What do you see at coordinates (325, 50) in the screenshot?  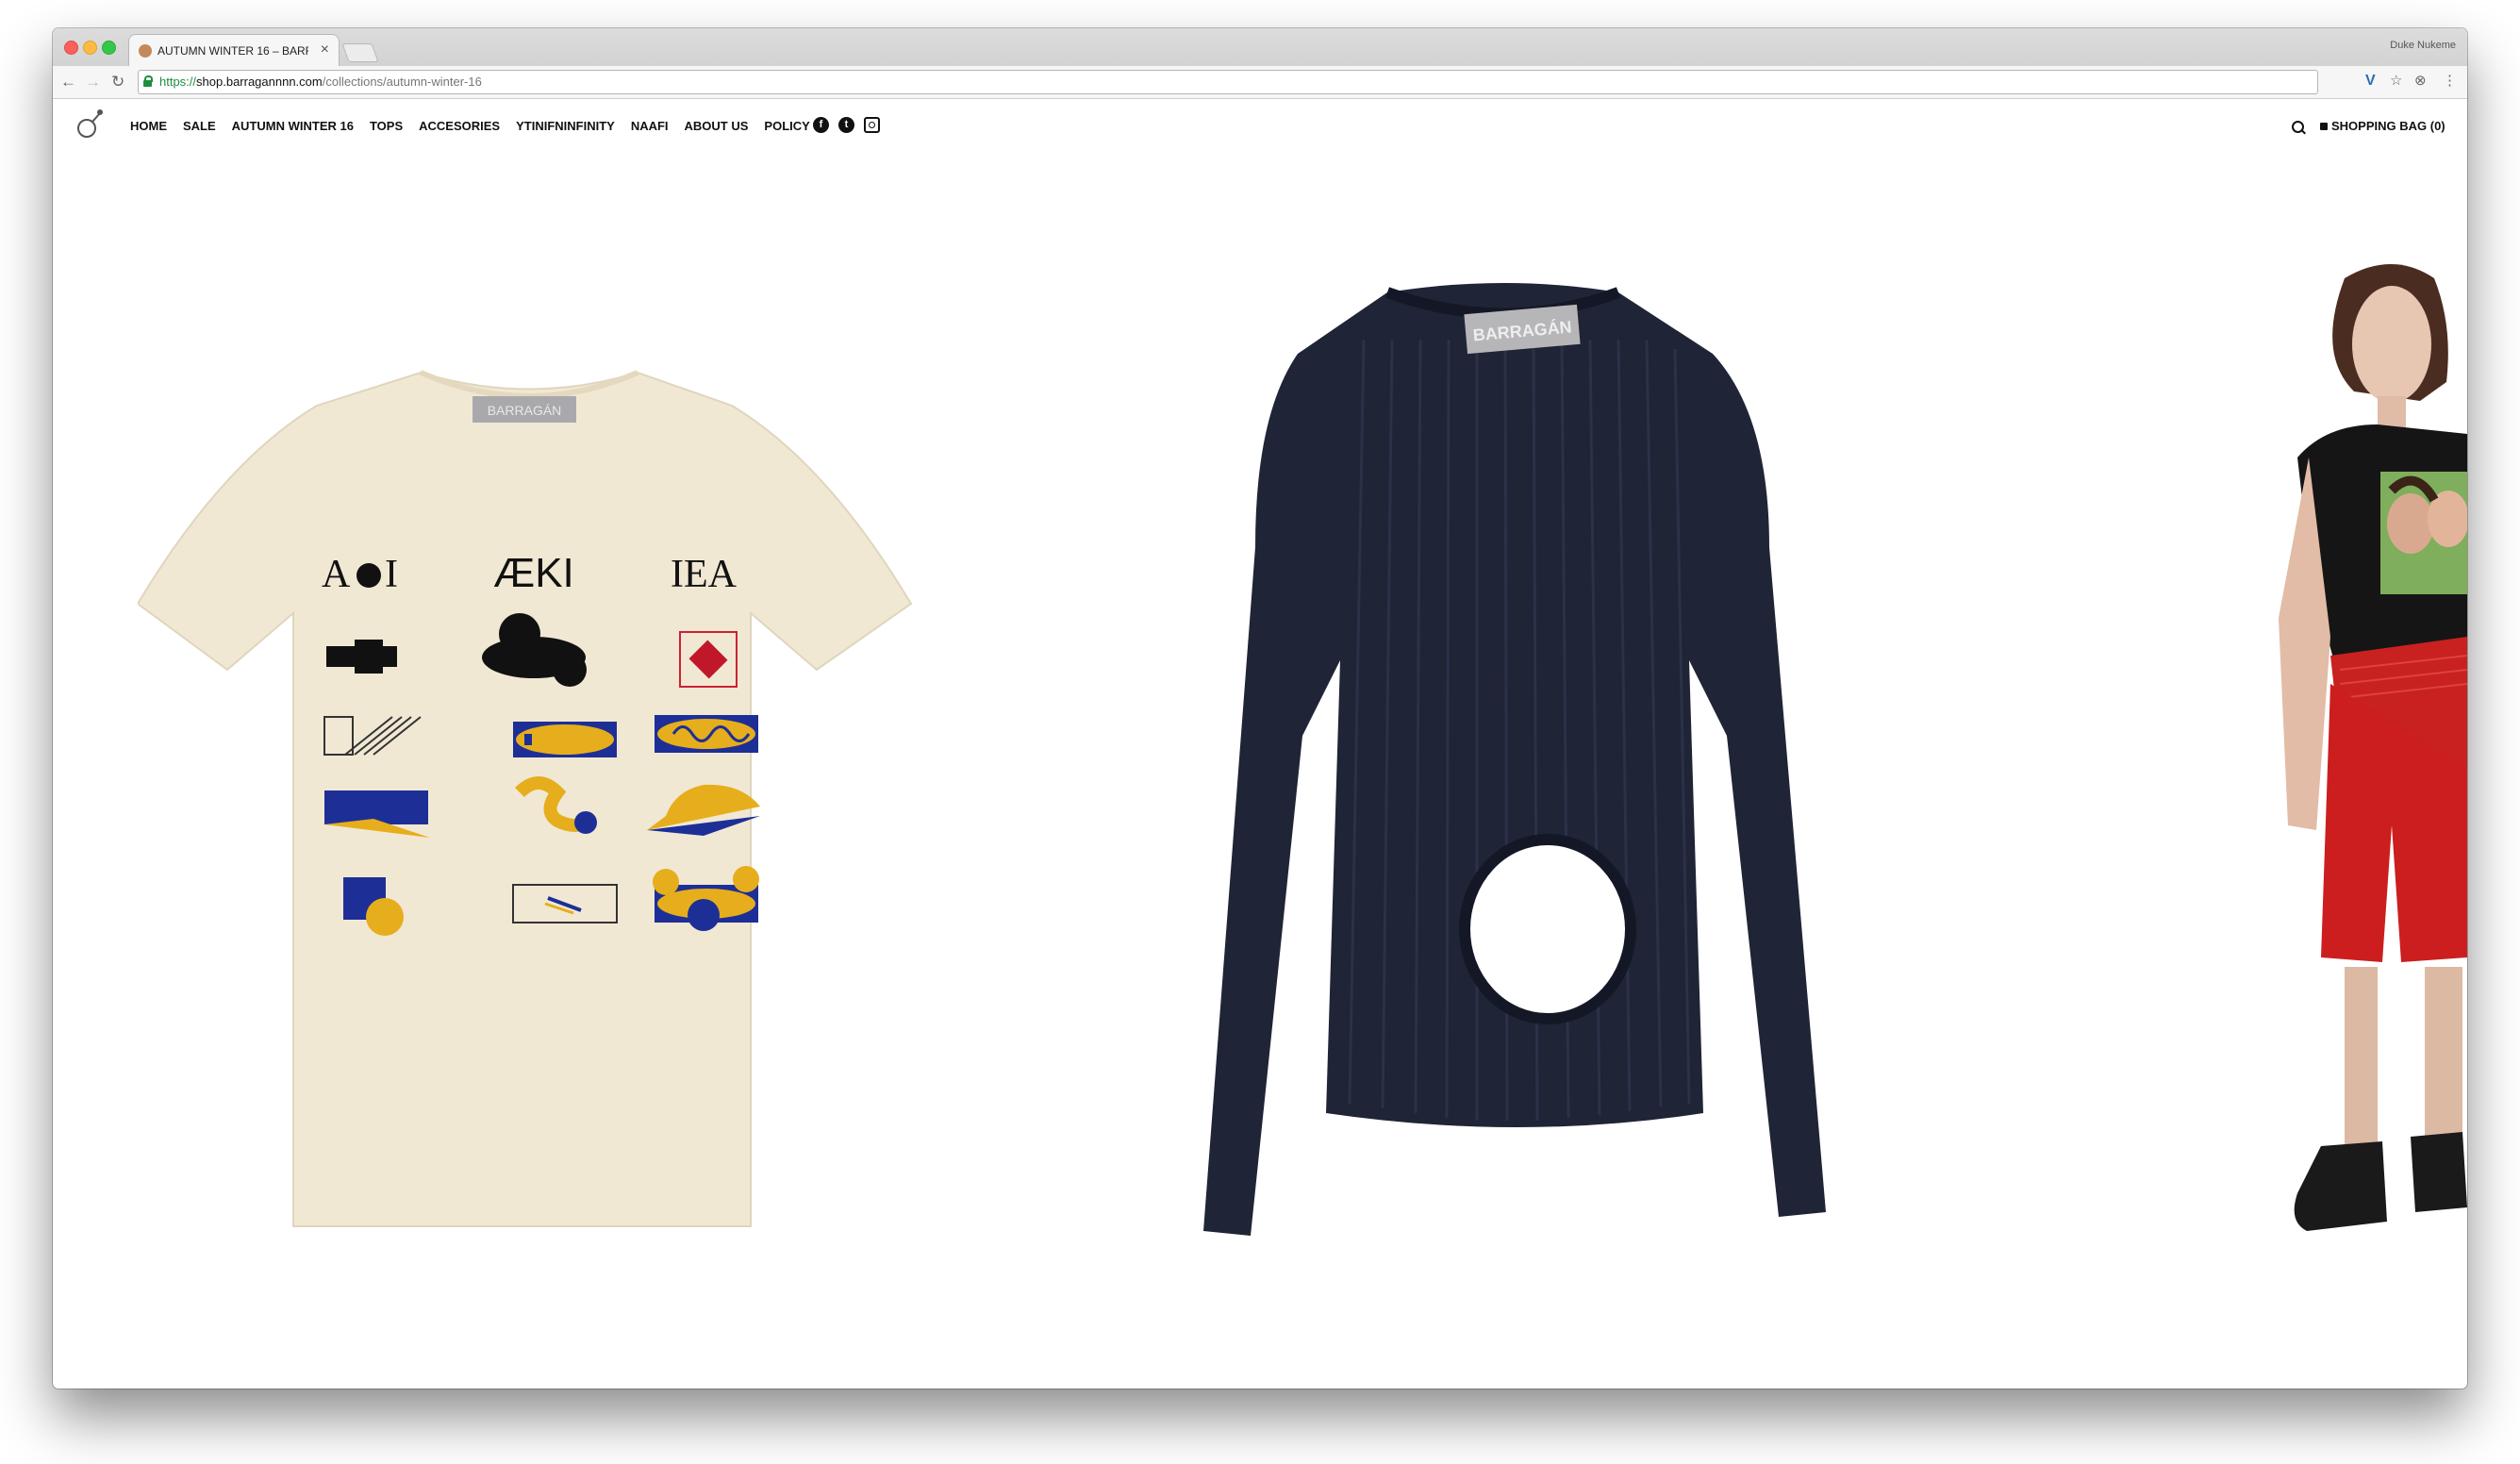 I see `close-tab-icon: ×` at bounding box center [325, 50].